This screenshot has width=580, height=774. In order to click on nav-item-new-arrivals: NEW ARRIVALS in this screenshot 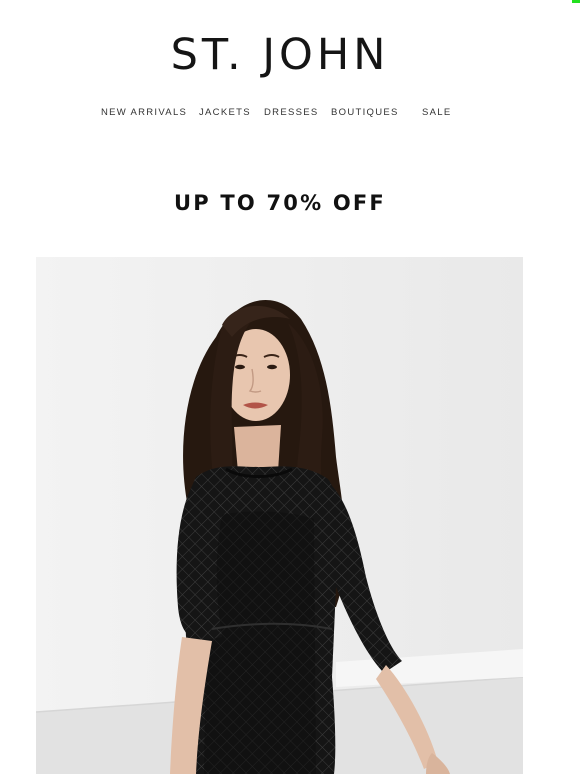, I will do `click(144, 113)`.